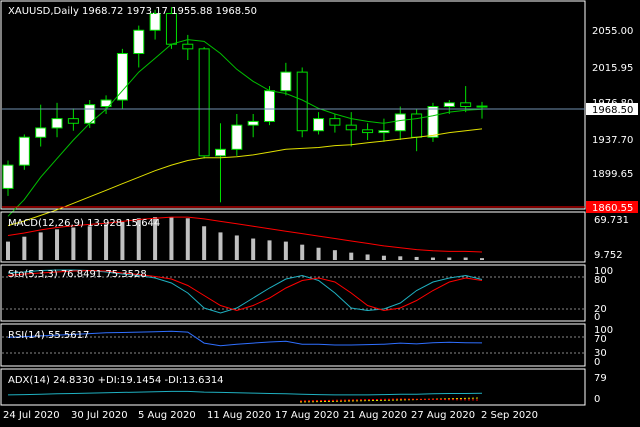 The height and width of the screenshot is (427, 640). I want to click on stochastic-header: Sto(5,3,3) 76.8491 75.3528, so click(77, 274).